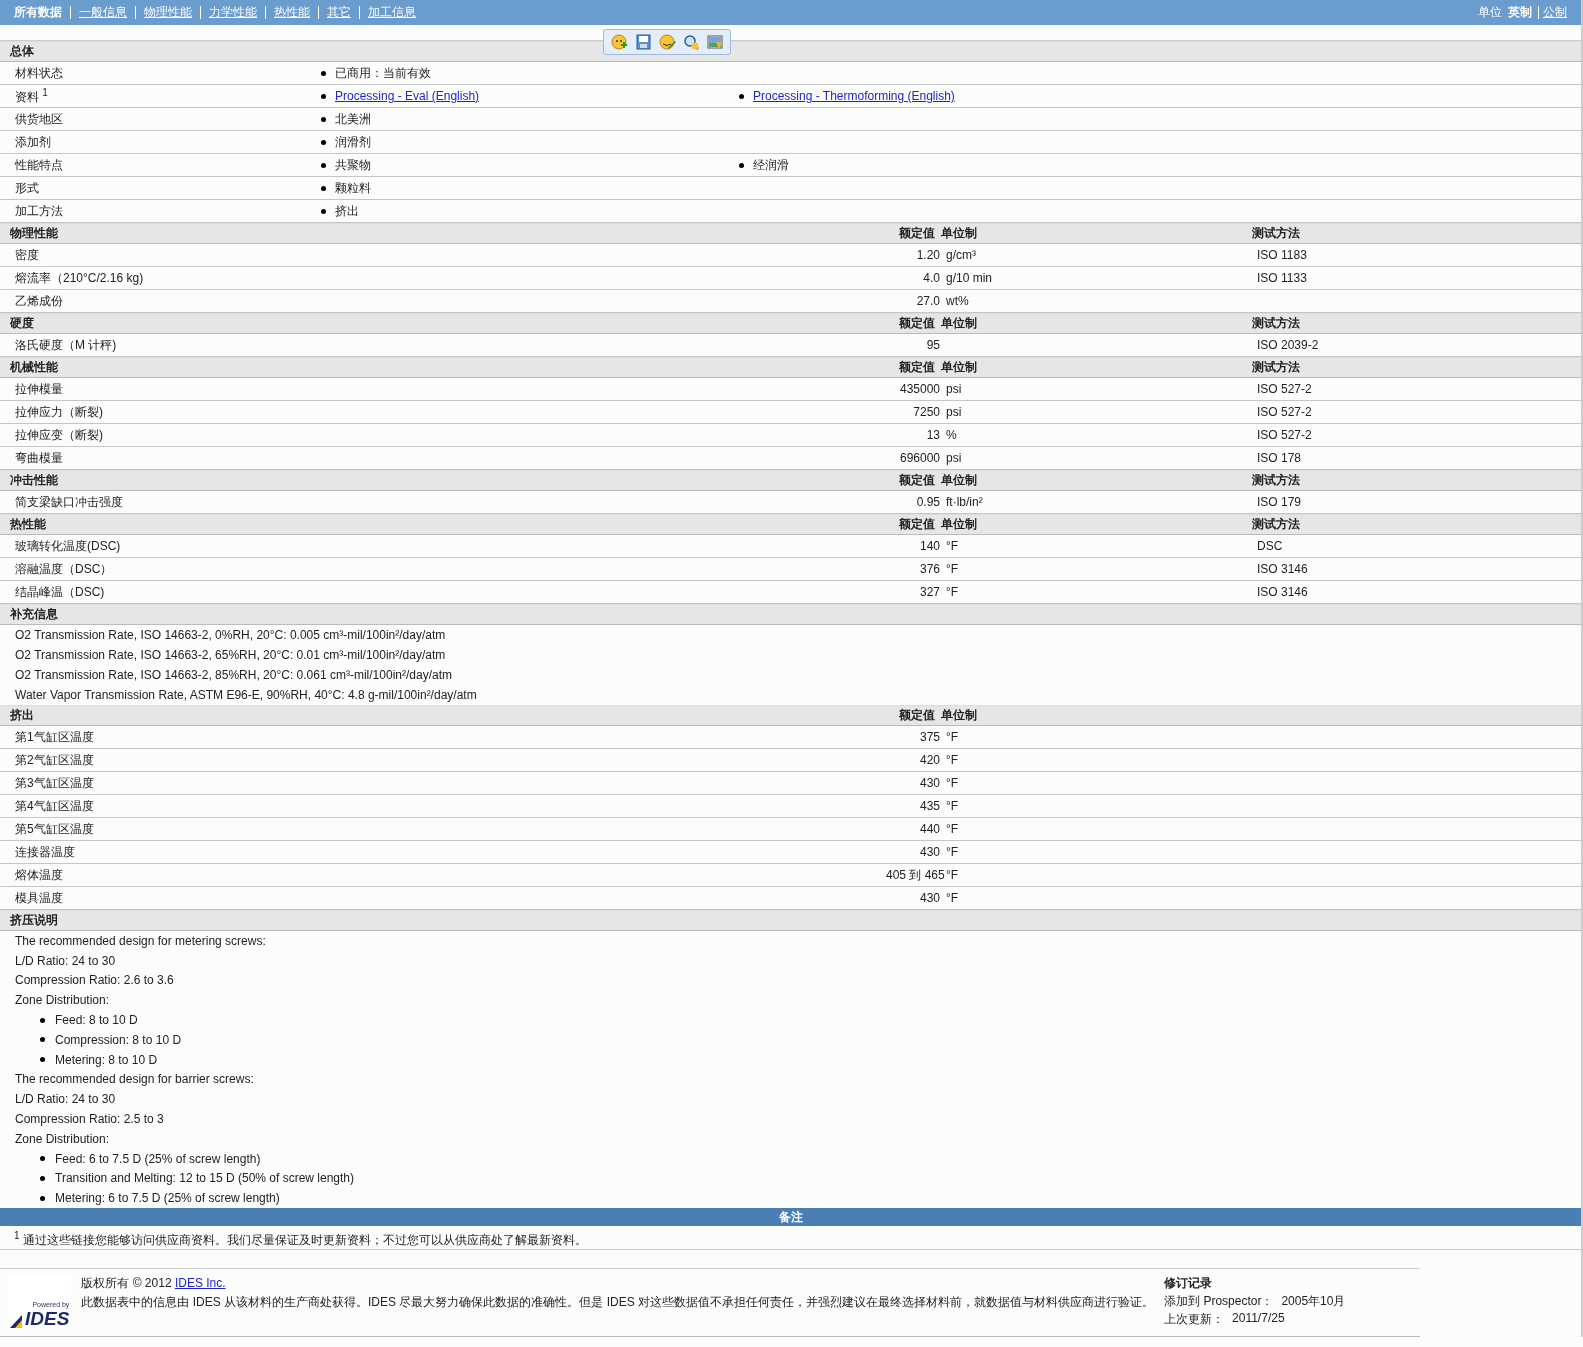 This screenshot has height=1347, width=1583. What do you see at coordinates (338, 12) in the screenshot?
I see `nav-link: 其它` at bounding box center [338, 12].